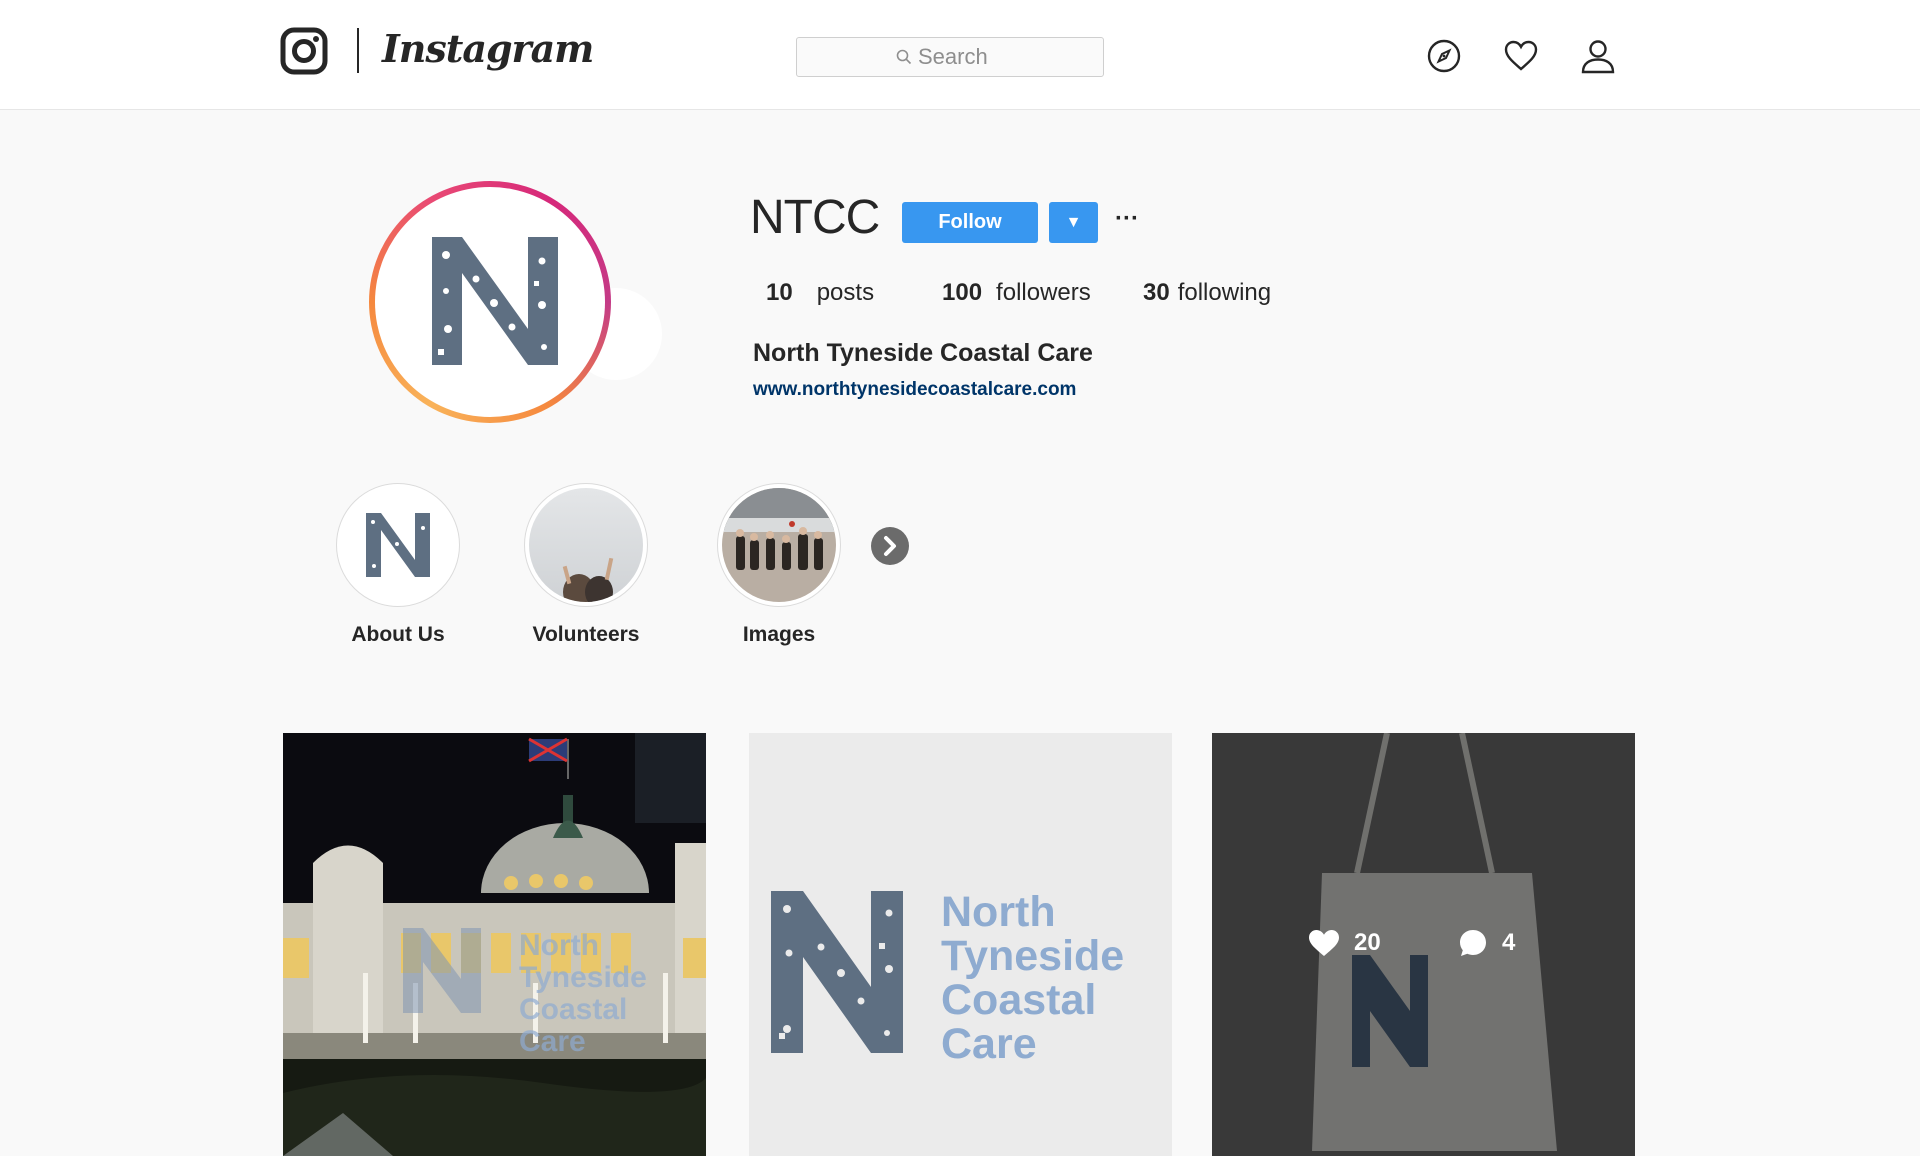 The image size is (1920, 1156). I want to click on user-icon, so click(1598, 56).